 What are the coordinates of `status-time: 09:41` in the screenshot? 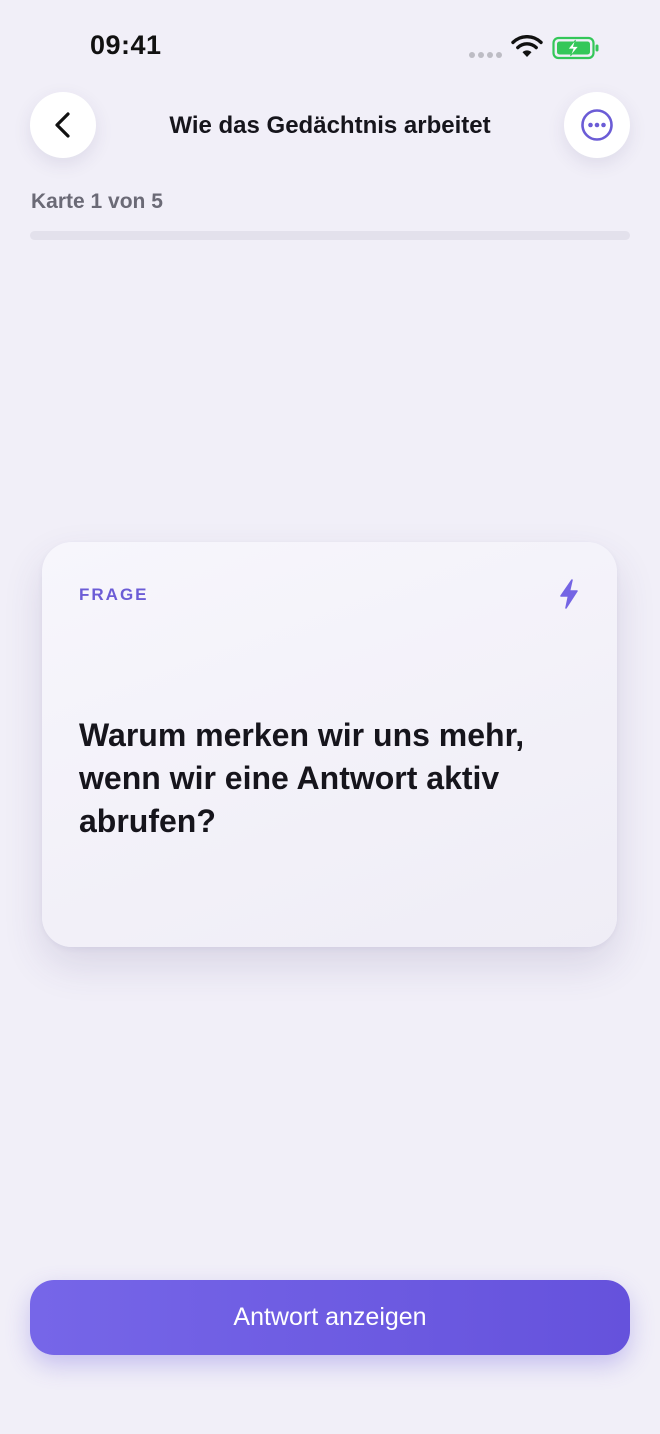 It's located at (126, 45).